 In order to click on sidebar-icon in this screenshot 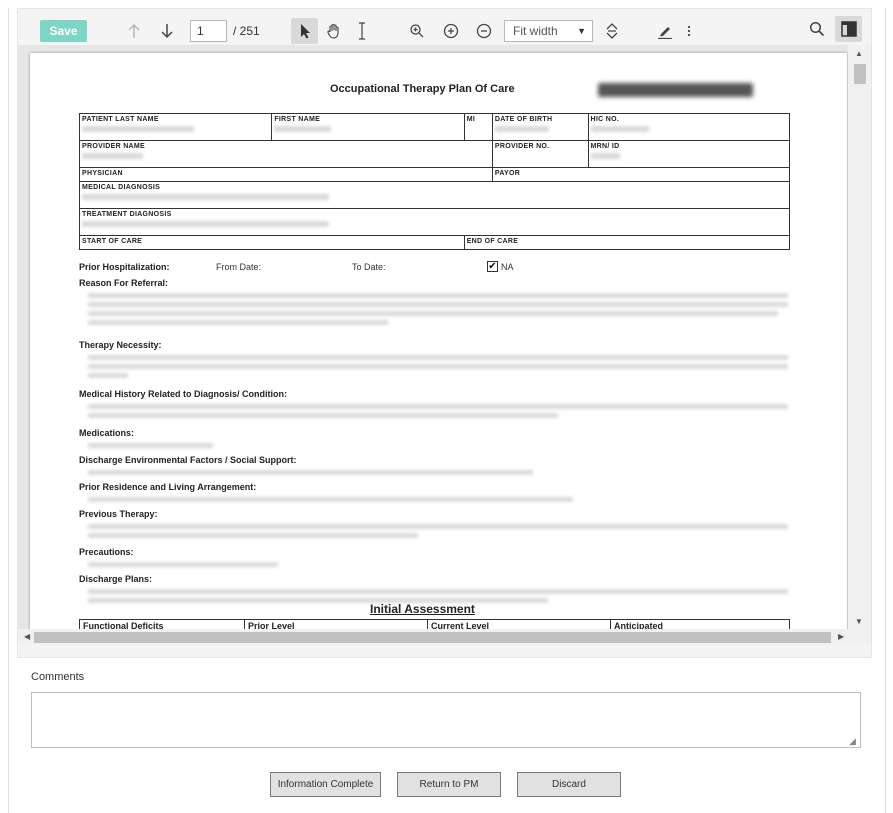, I will do `click(848, 29)`.